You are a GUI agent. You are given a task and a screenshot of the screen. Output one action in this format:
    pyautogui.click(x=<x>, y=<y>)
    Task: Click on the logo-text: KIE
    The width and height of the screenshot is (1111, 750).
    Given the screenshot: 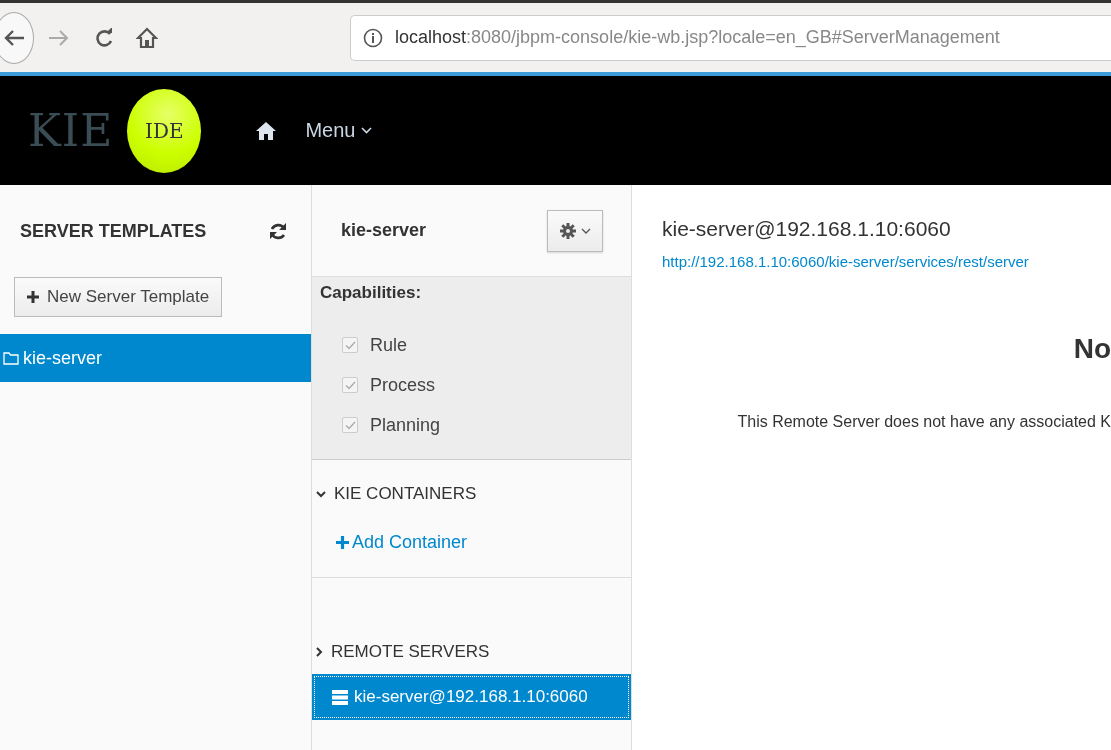 What is the action you would take?
    pyautogui.click(x=71, y=130)
    